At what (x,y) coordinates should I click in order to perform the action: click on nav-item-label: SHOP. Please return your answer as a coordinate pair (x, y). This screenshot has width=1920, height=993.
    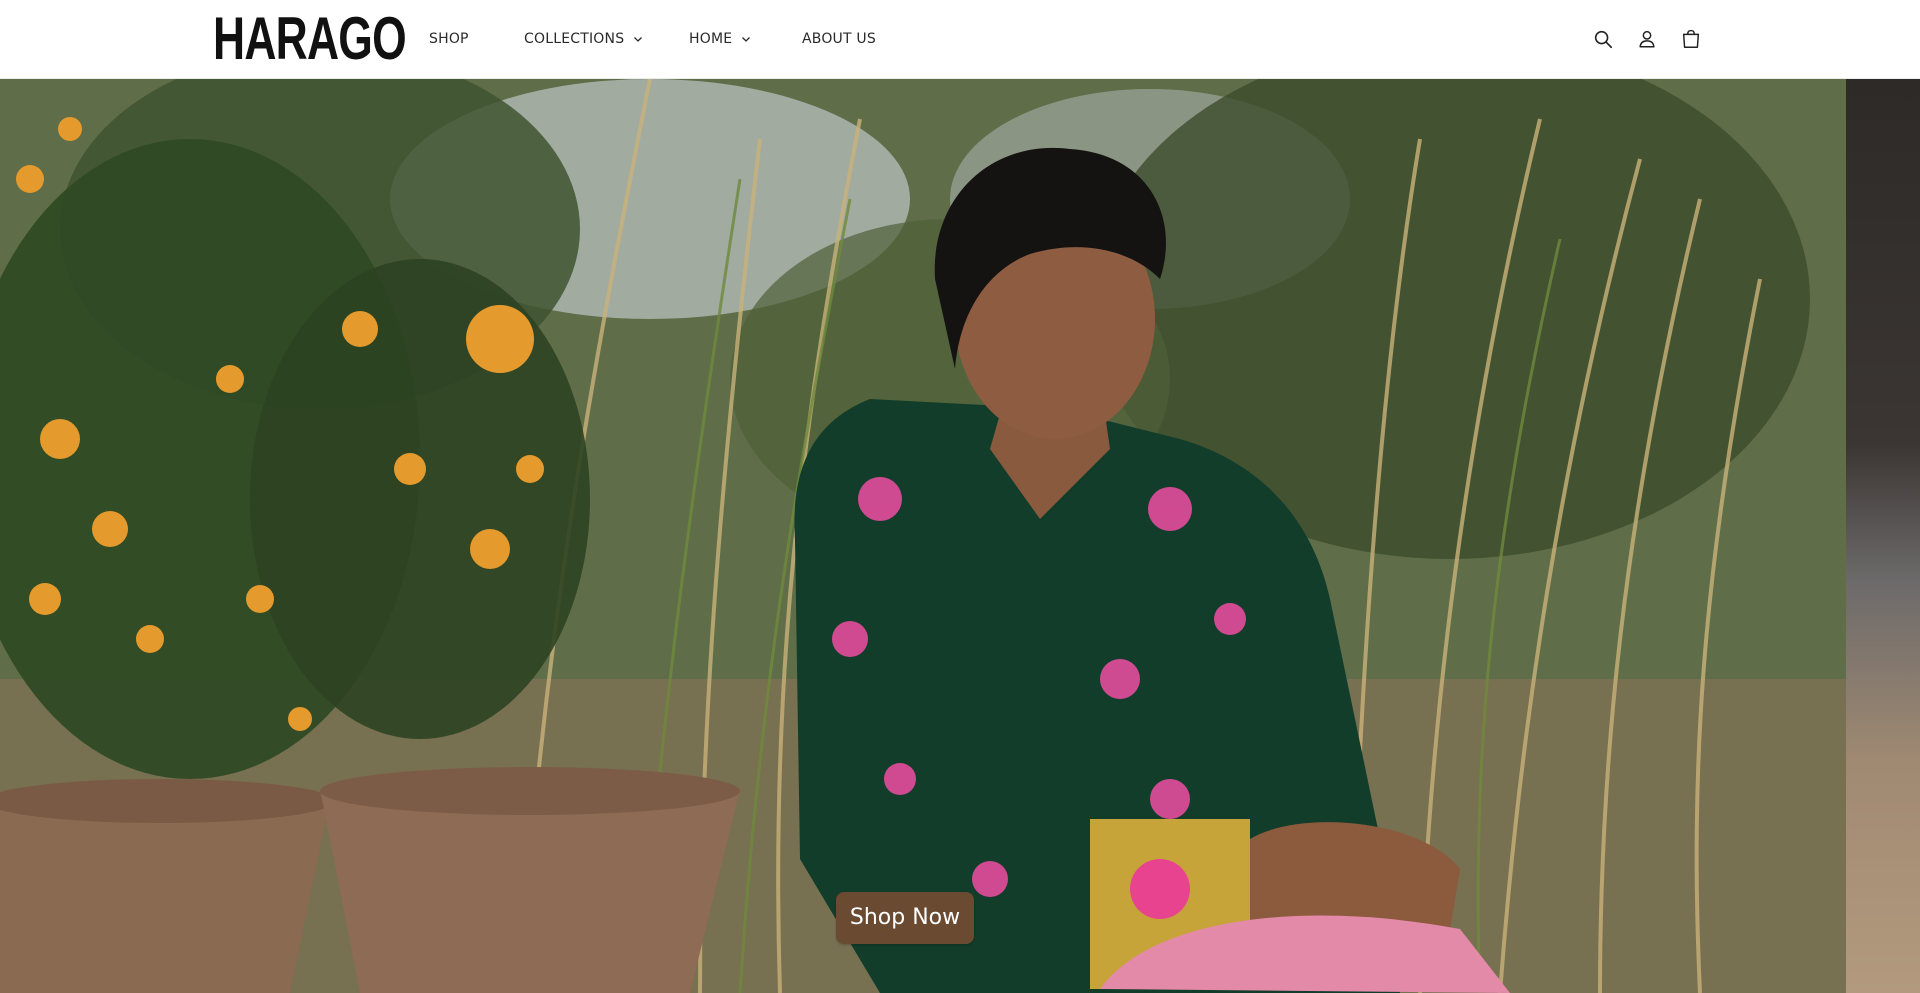
    Looking at the image, I should click on (449, 39).